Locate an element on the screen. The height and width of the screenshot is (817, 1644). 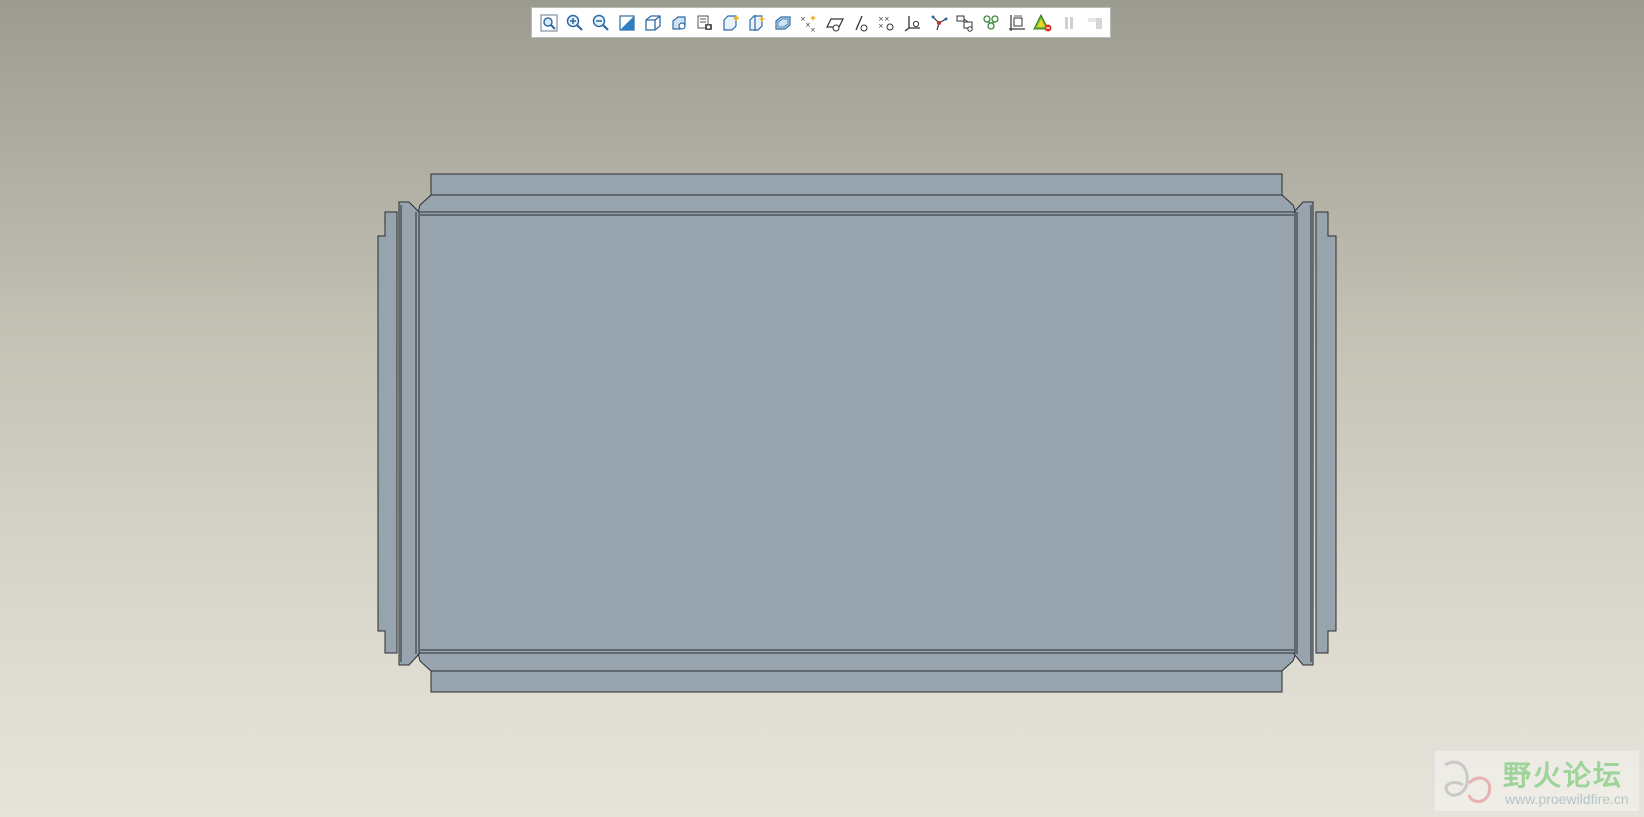
forum-watermark: 野火论坛 www.proewildfire.cn is located at coordinates (1537, 781).